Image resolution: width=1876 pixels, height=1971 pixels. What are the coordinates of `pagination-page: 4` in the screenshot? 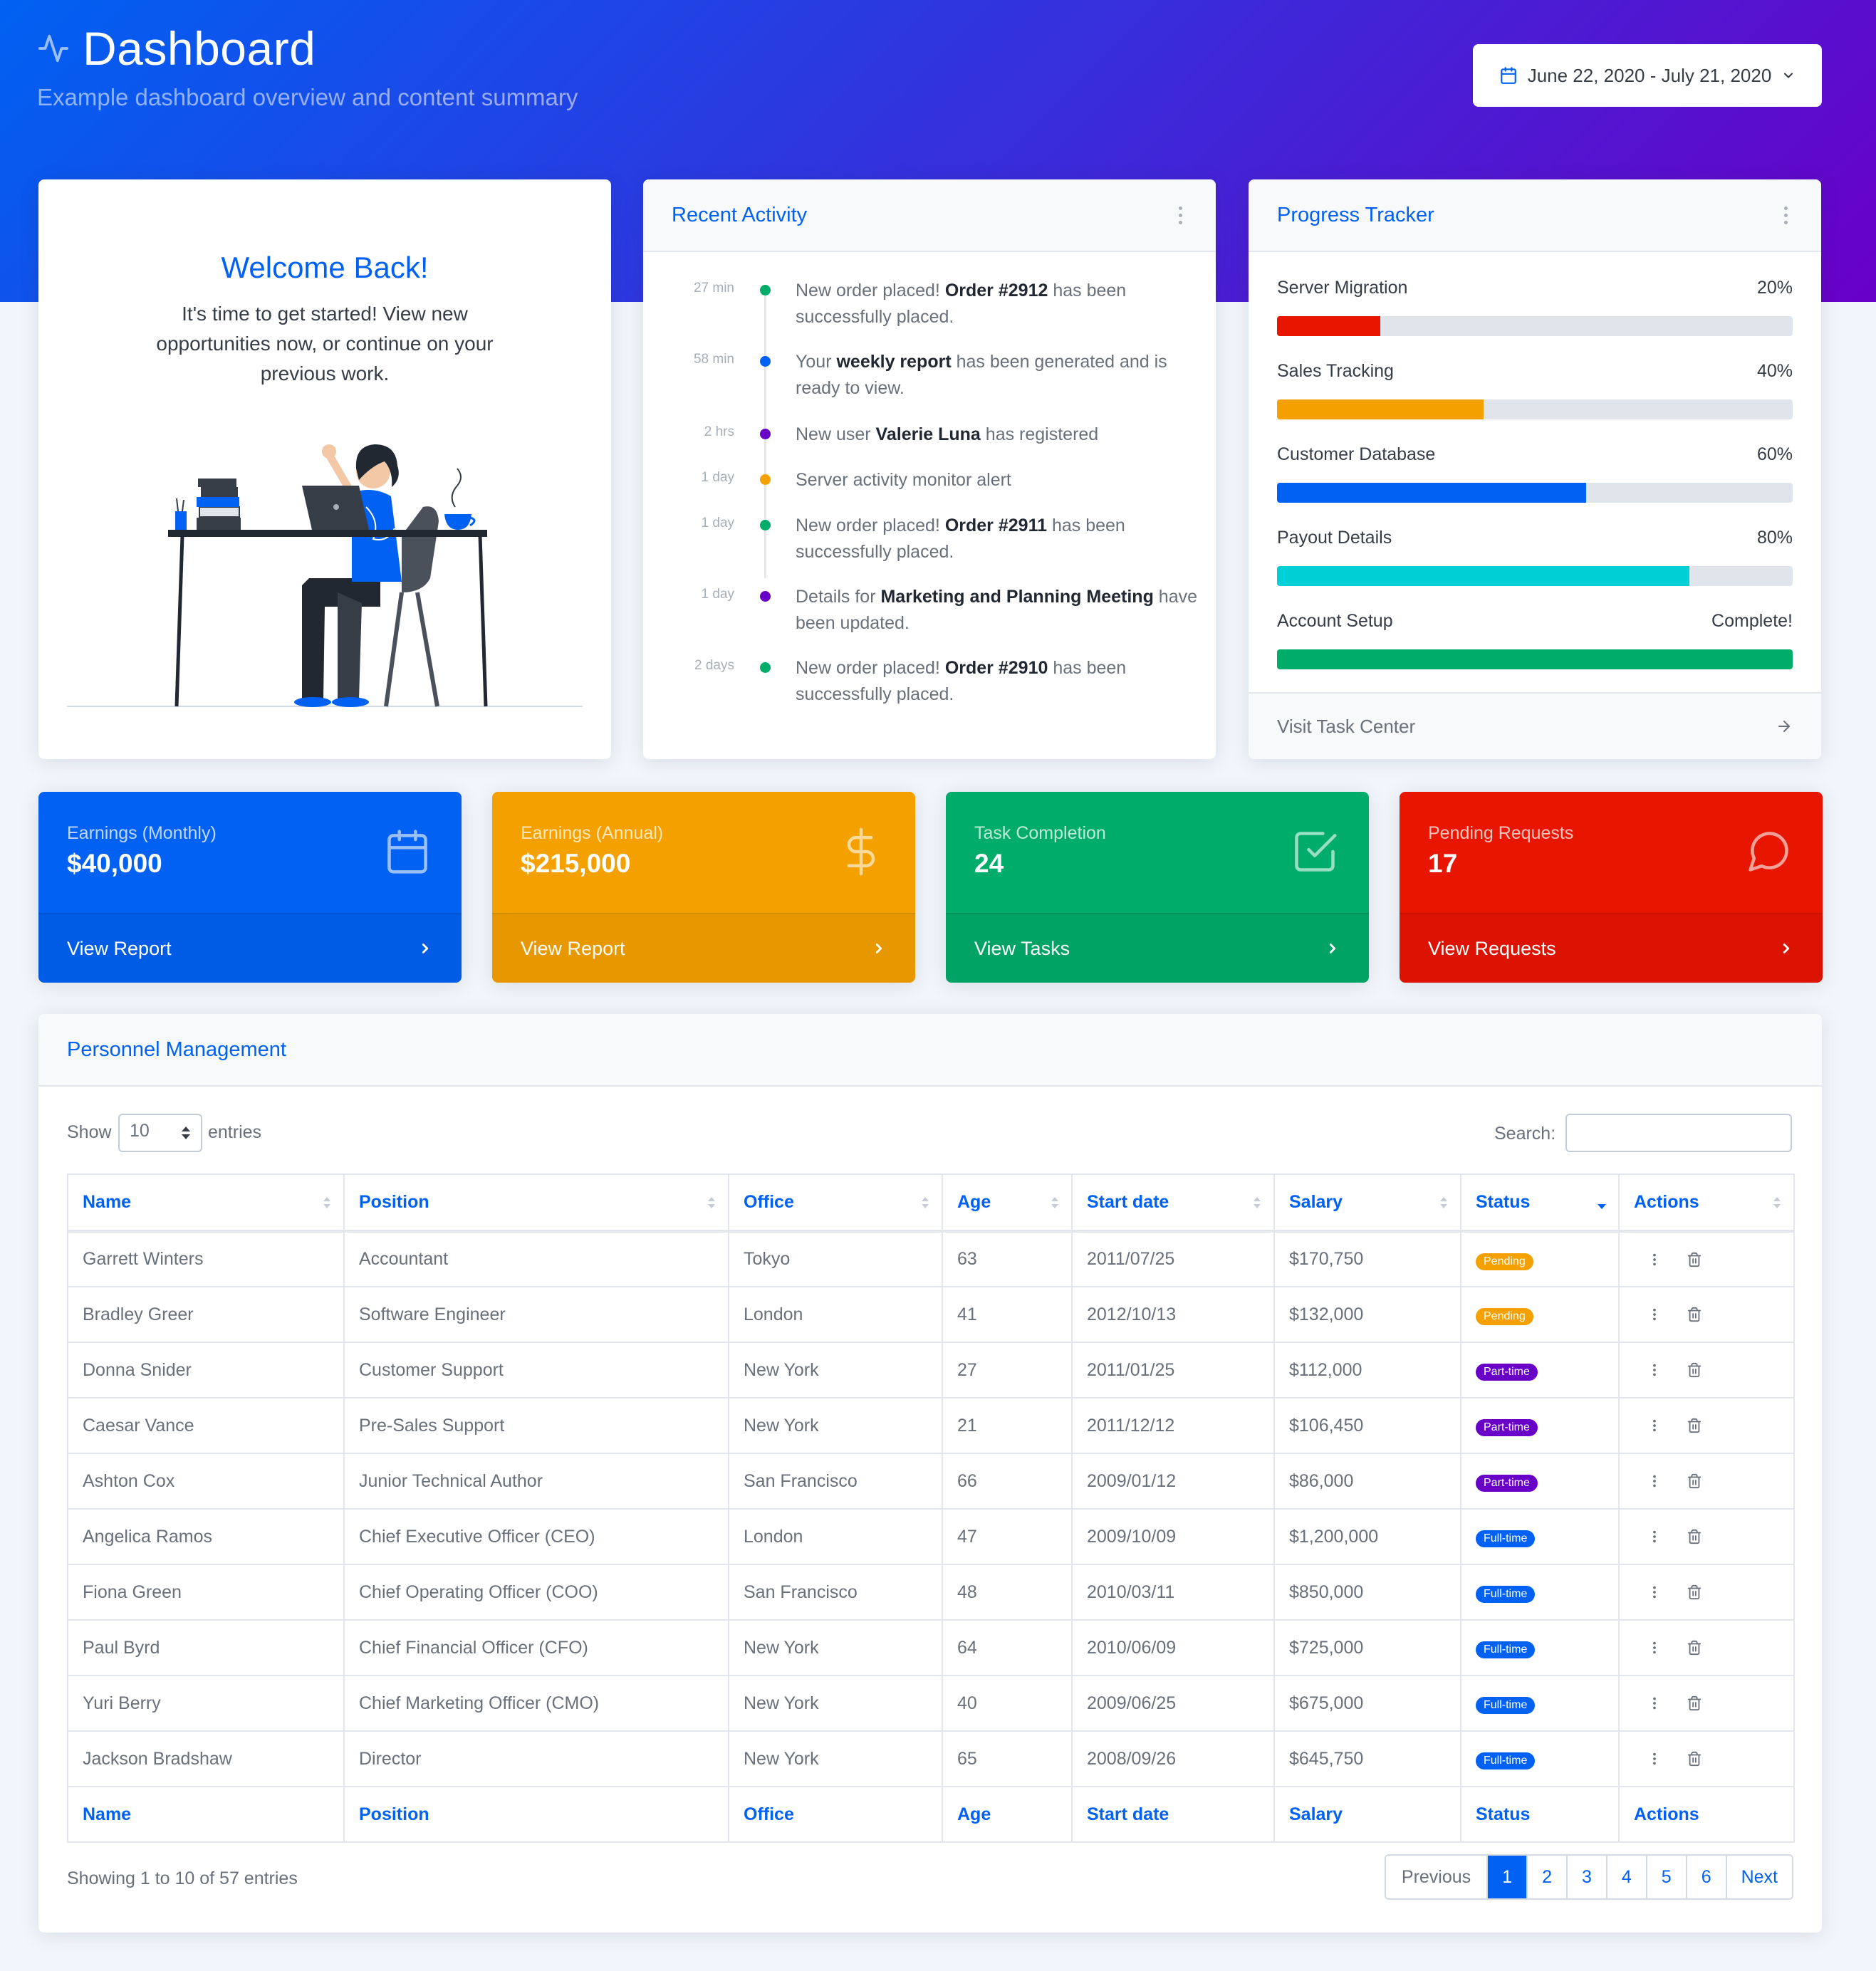 It's located at (1625, 1877).